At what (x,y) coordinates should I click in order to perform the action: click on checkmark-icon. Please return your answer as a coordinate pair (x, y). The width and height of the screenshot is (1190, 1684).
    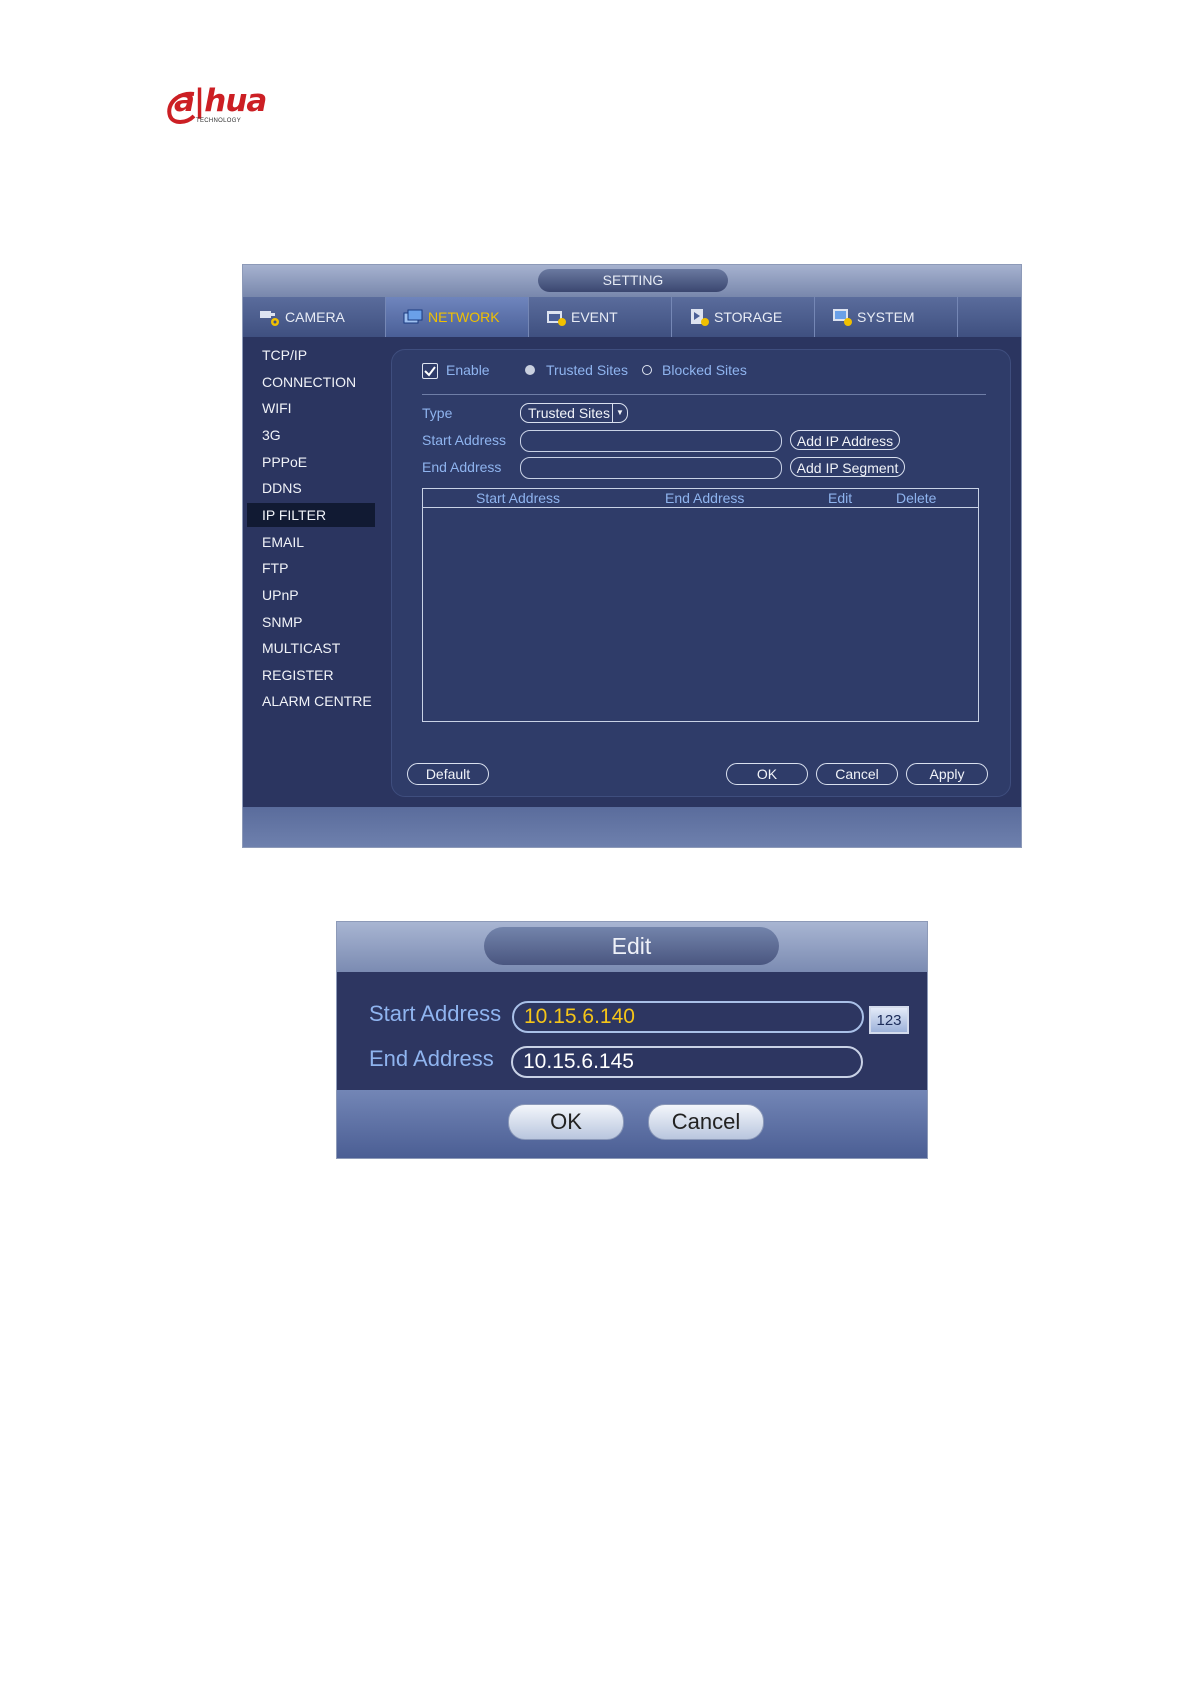
    Looking at the image, I should click on (430, 371).